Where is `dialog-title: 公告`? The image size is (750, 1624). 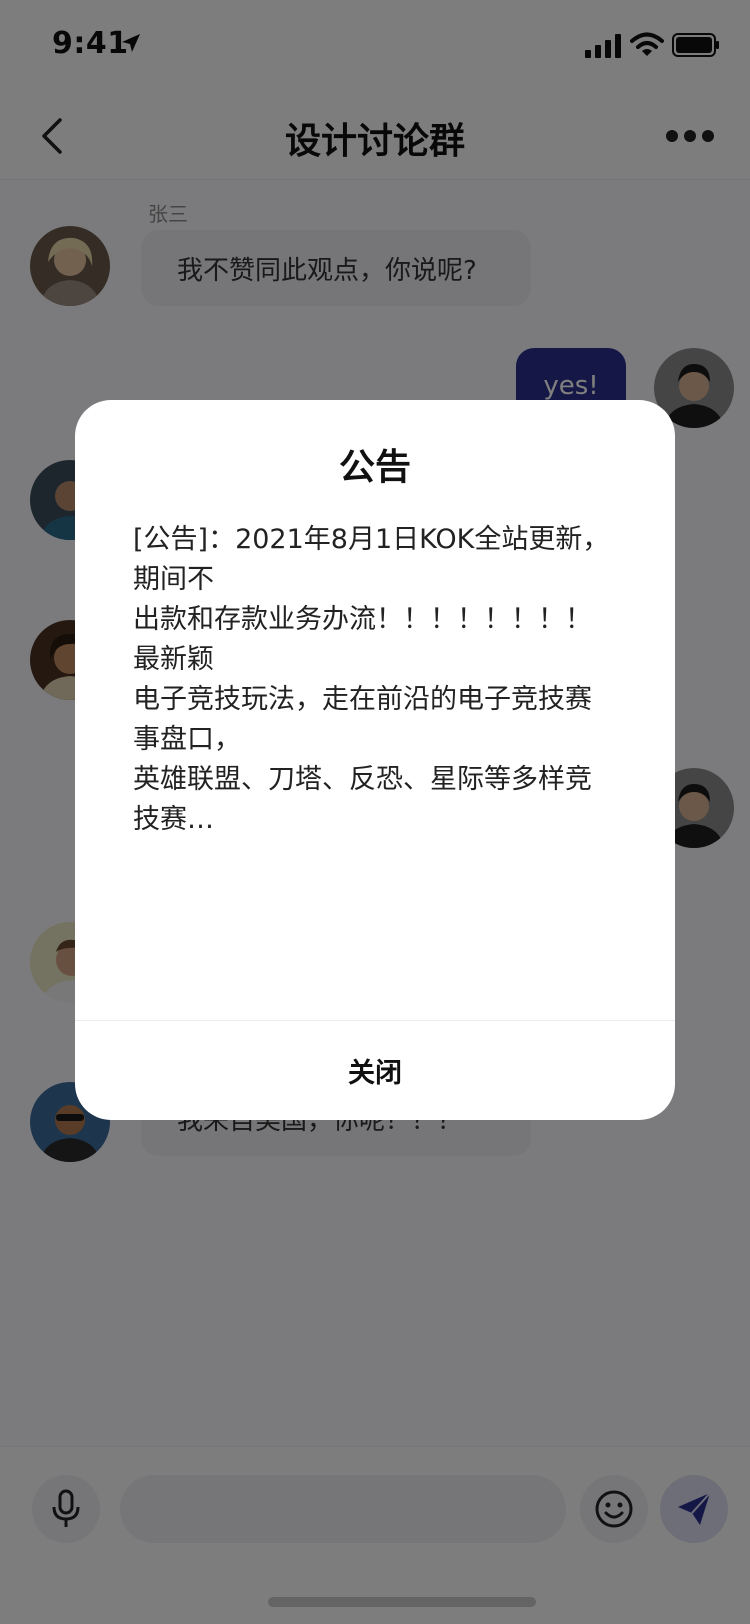 dialog-title: 公告 is located at coordinates (374, 467).